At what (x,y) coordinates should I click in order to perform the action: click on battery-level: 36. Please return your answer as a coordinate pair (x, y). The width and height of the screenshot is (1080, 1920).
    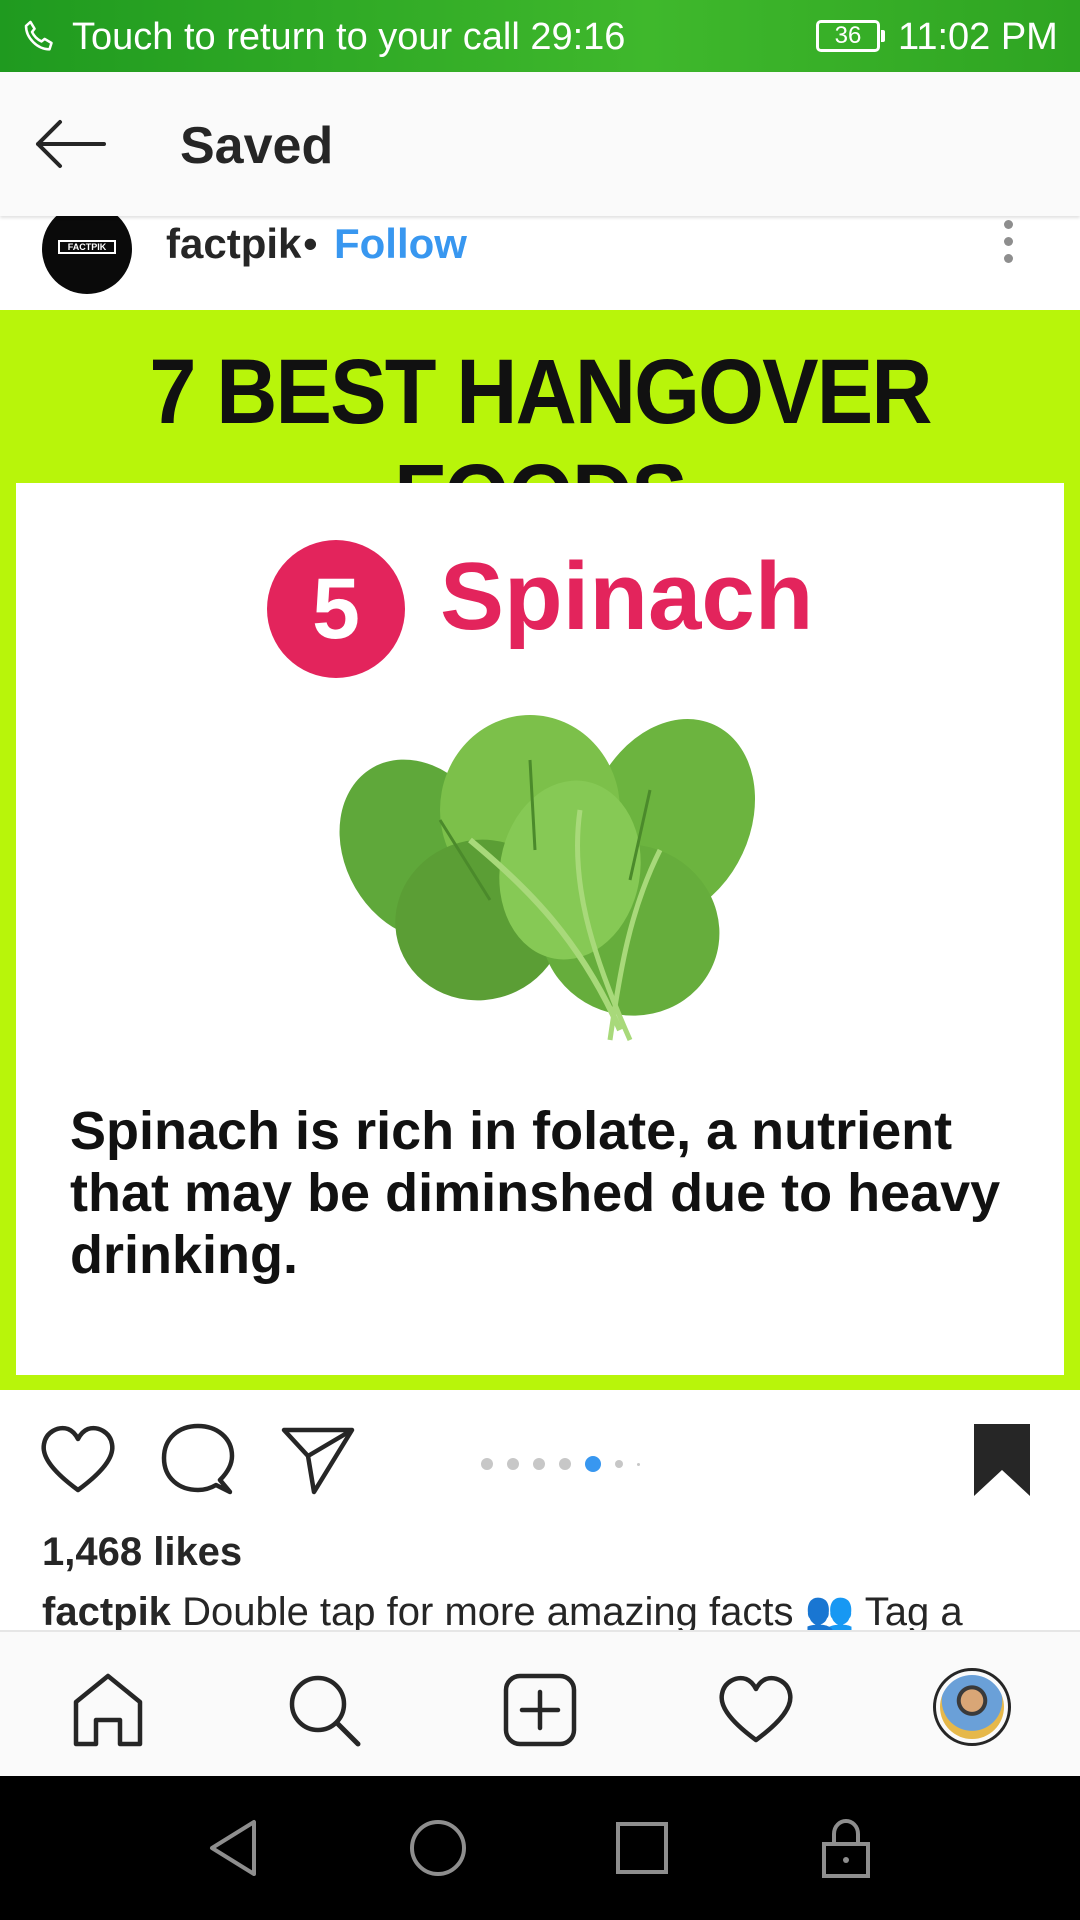
    Looking at the image, I should click on (848, 35).